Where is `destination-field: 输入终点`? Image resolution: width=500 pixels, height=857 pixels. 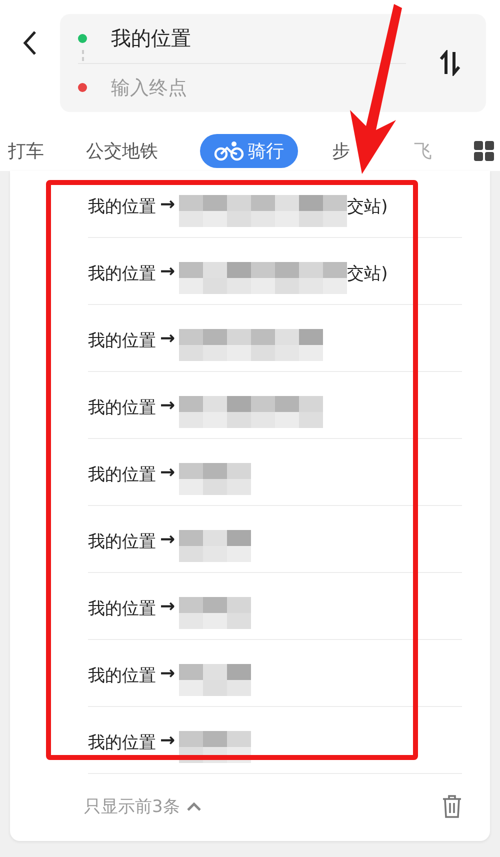
destination-field: 输入终点 is located at coordinates (236, 87).